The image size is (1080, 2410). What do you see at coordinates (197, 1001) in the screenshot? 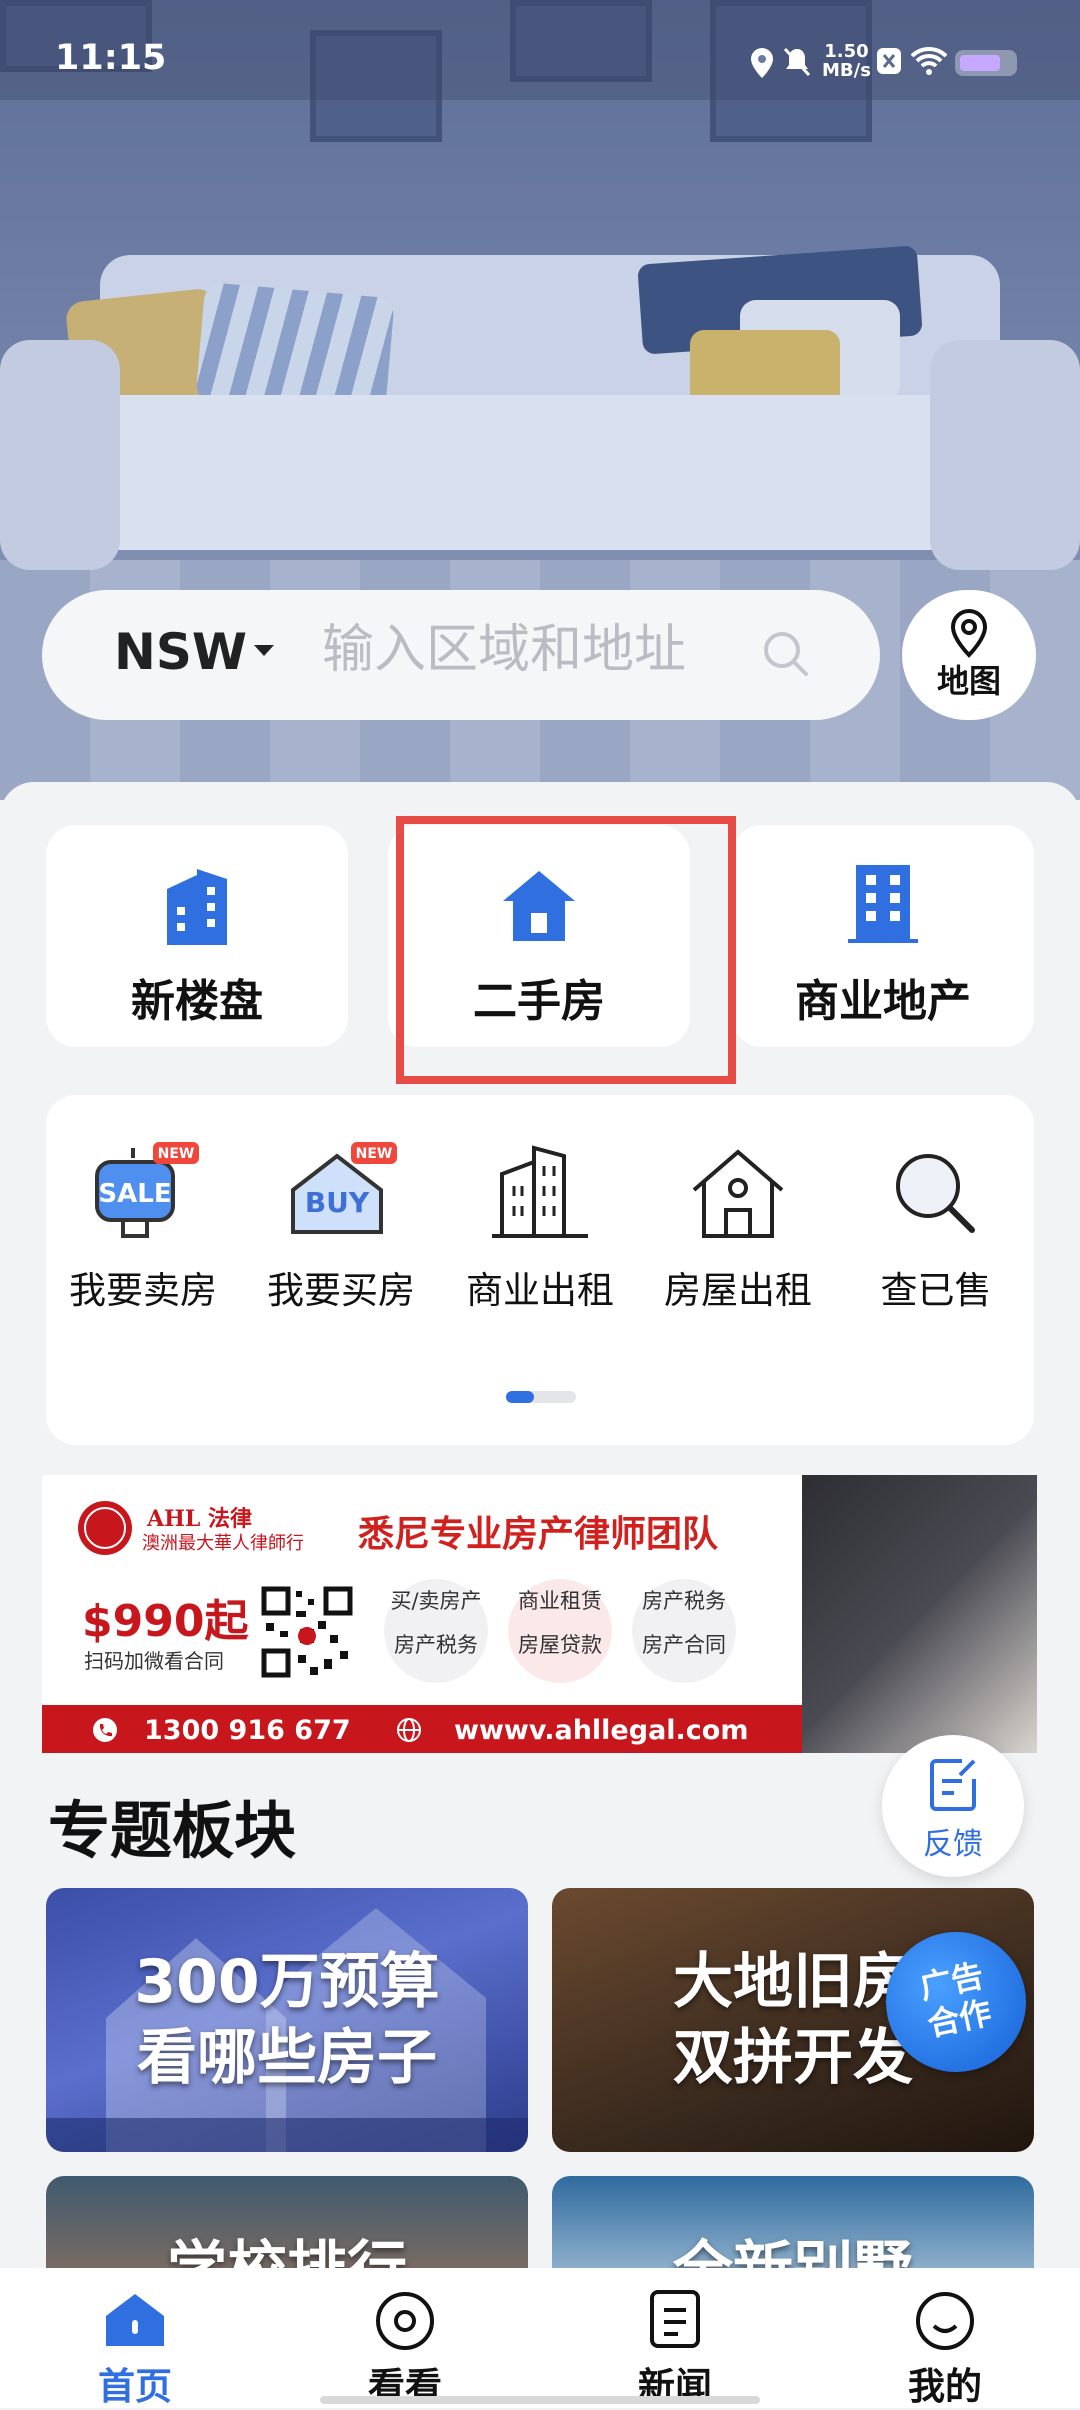
I see `category-label: 新楼盘` at bounding box center [197, 1001].